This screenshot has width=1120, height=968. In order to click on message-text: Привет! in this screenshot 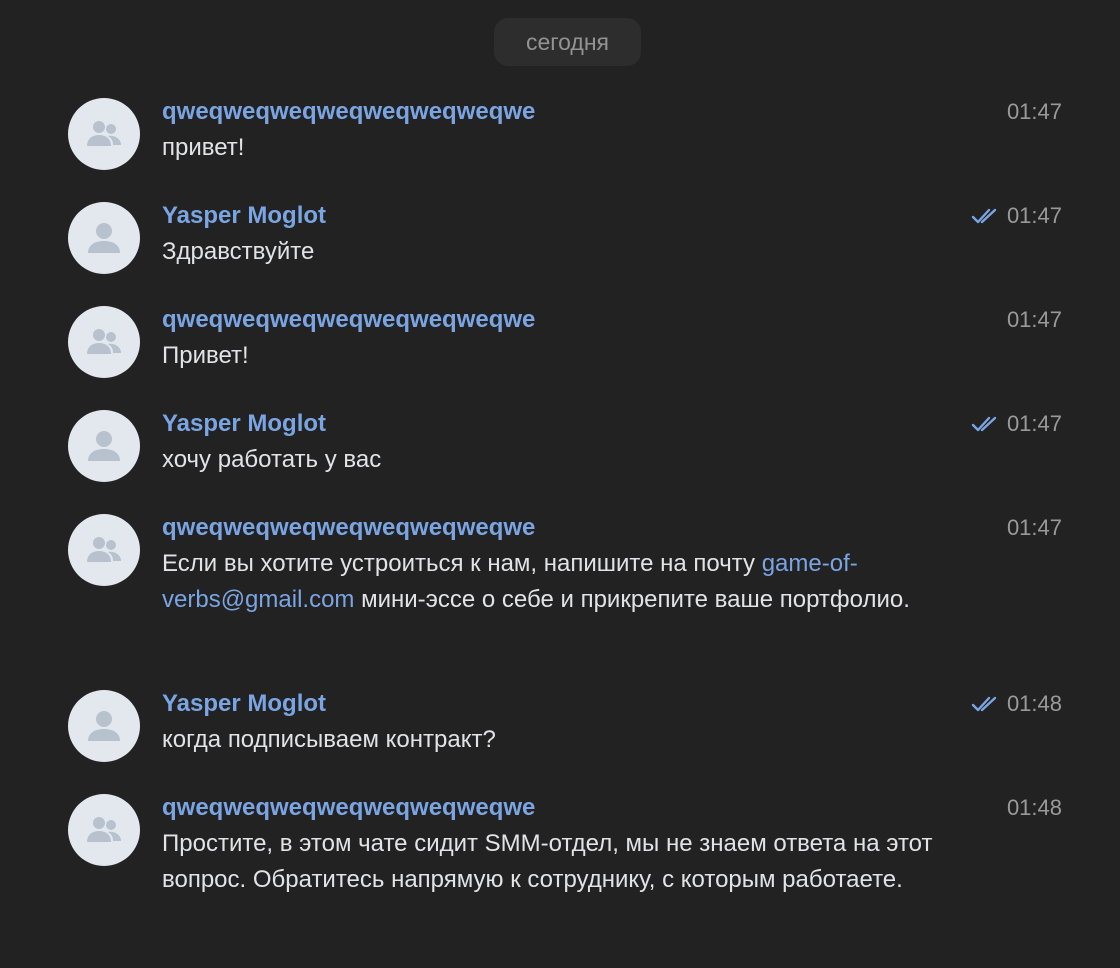, I will do `click(205, 355)`.